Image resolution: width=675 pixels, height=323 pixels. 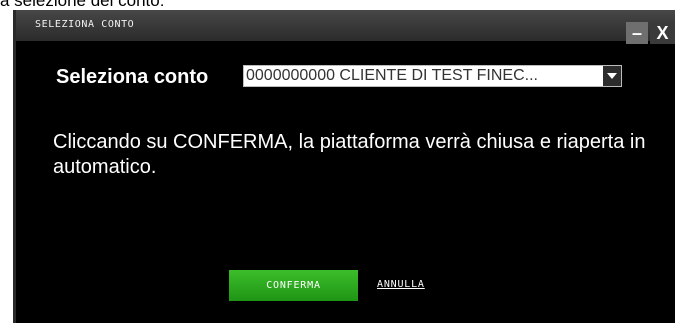 I want to click on close-button: X, so click(x=662, y=33).